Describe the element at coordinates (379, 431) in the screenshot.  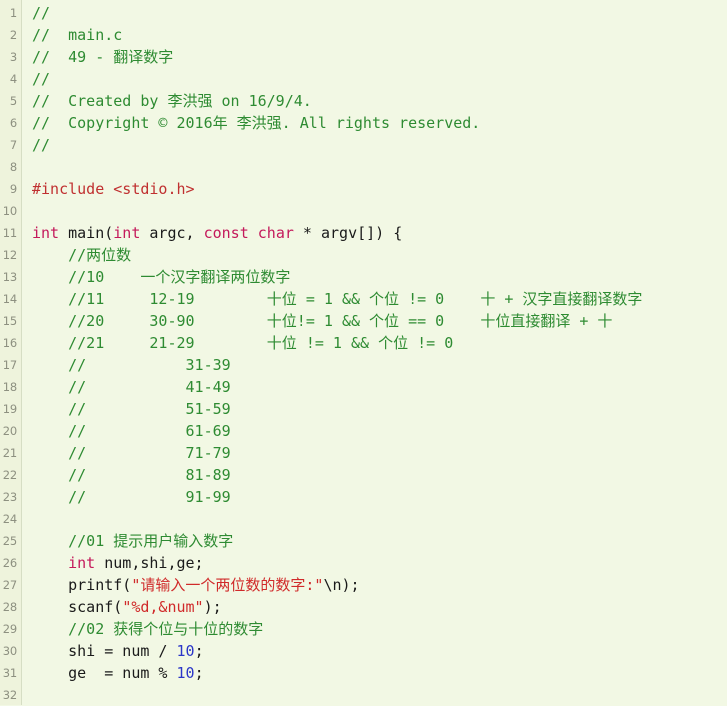
I see `code-line: // 61-69` at that location.